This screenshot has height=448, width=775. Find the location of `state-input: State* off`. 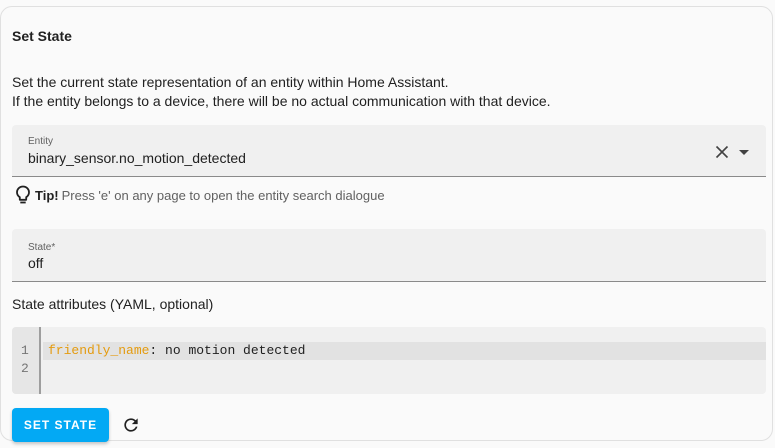

state-input: State* off is located at coordinates (389, 255).